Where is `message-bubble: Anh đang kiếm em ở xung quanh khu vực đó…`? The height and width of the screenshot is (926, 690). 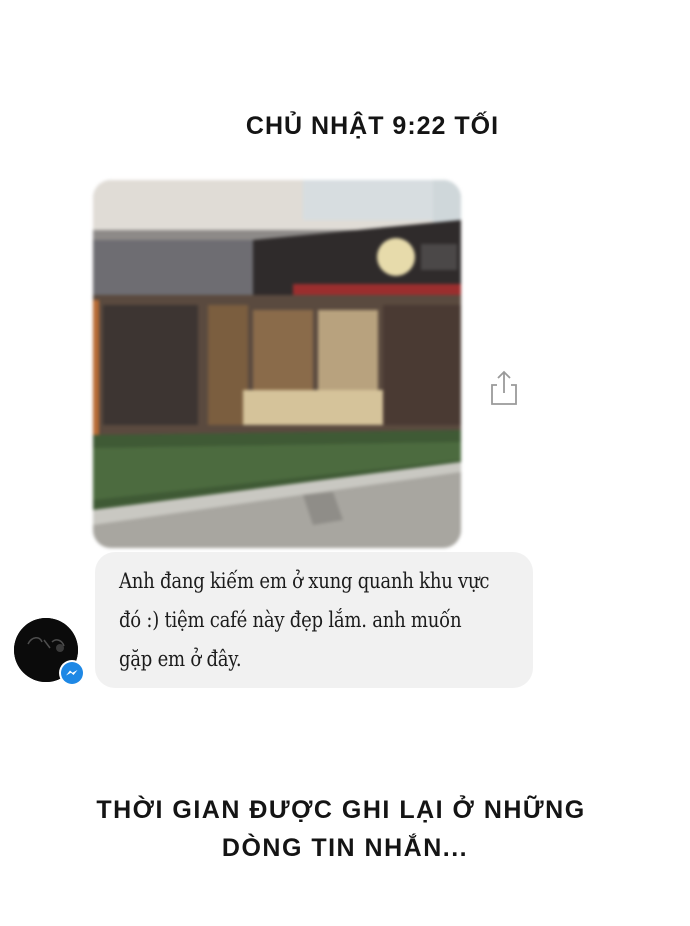 message-bubble: Anh đang kiếm em ở xung quanh khu vực đó… is located at coordinates (314, 620).